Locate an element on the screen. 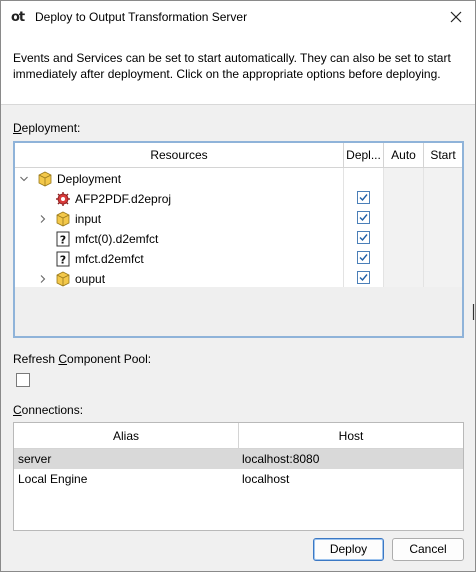  tree-row-label: ouput is located at coordinates (90, 279).